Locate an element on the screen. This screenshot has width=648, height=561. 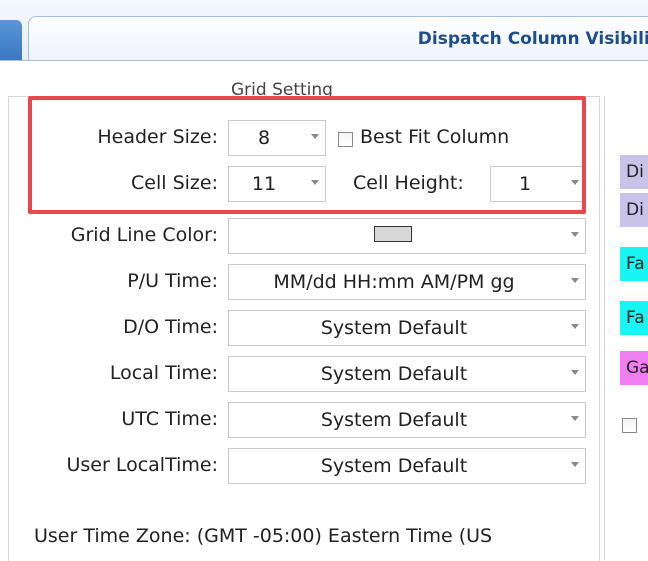
tab-previous is located at coordinates (11, 40).